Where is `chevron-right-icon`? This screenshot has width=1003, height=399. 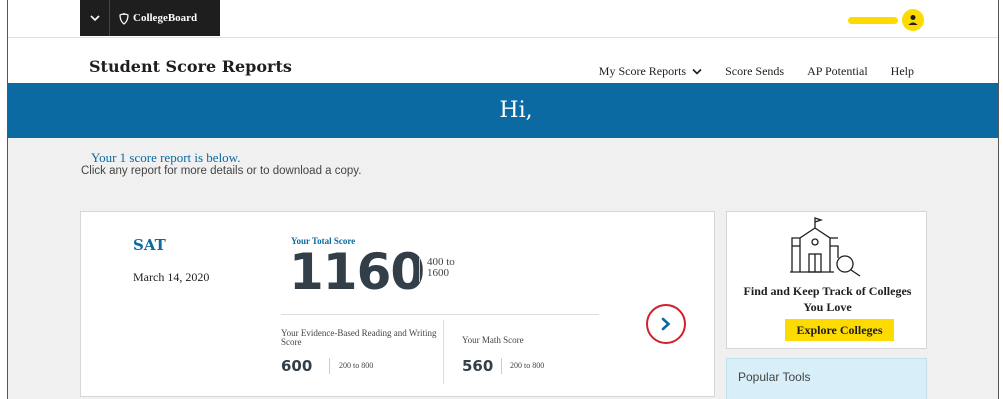
chevron-right-icon is located at coordinates (666, 324).